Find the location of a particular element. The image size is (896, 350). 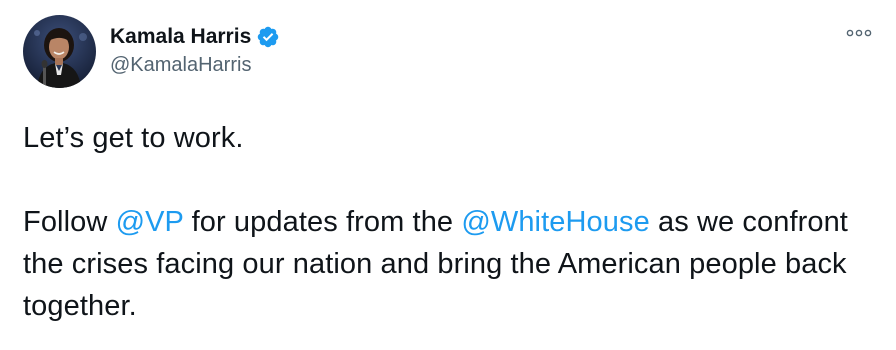

mention-vp-link: @VP is located at coordinates (150, 222).